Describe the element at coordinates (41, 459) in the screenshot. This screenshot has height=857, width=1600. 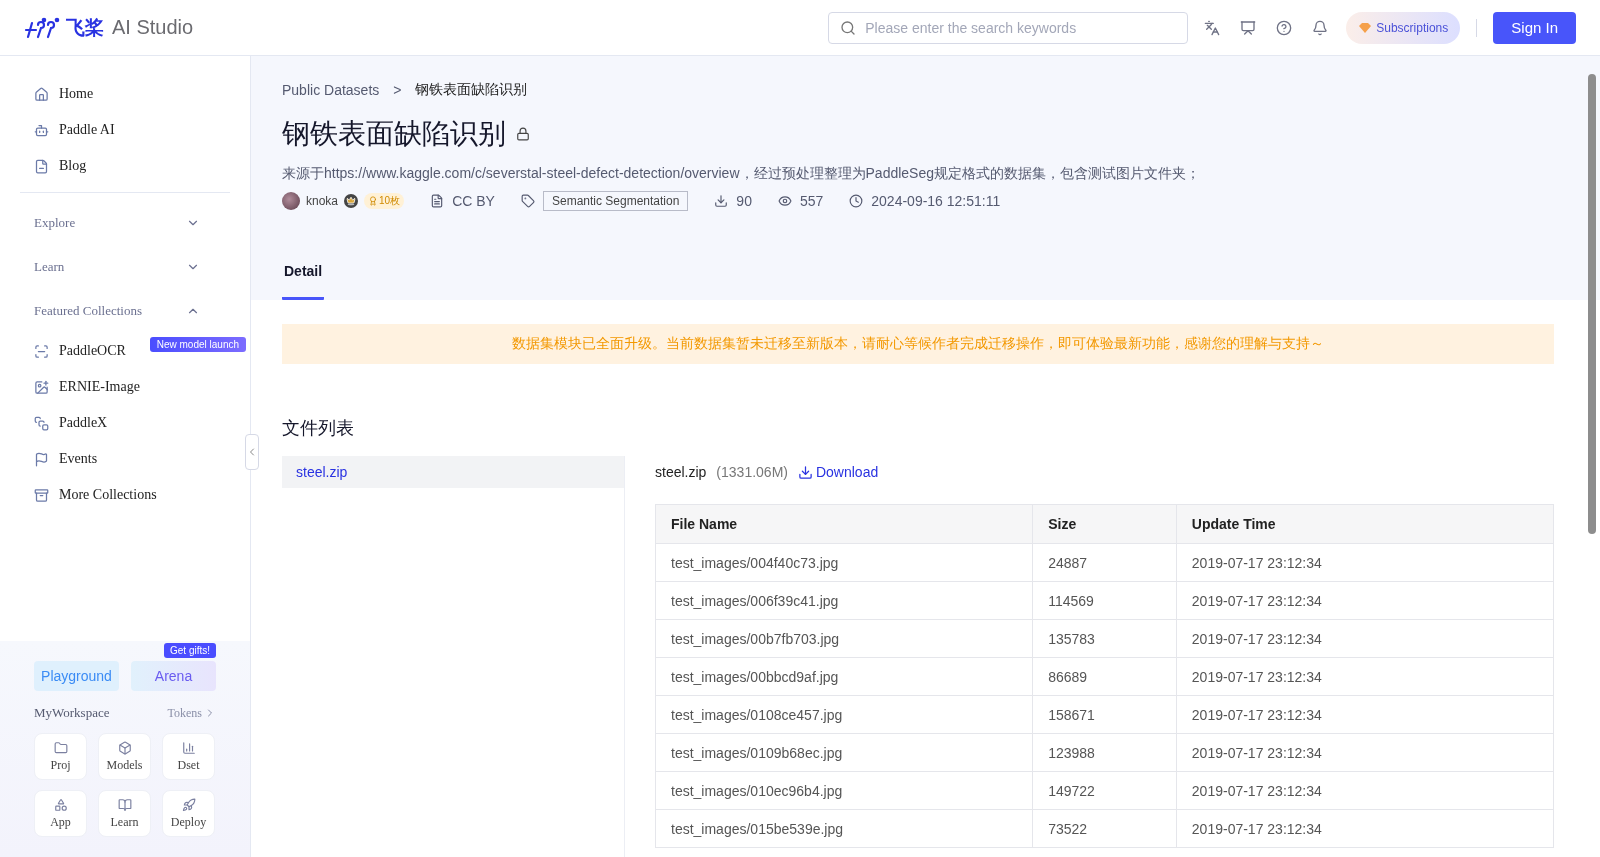
I see `flag-icon` at that location.